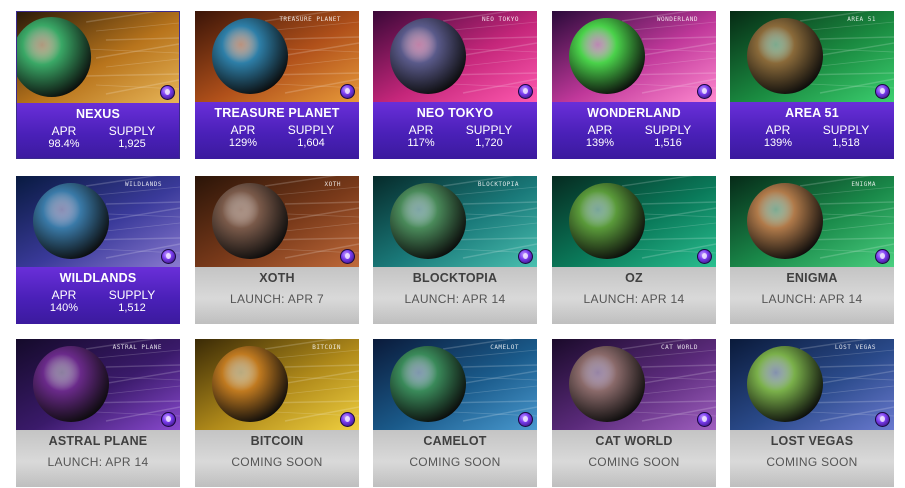  I want to click on planet-stats: APR 140% SUPPLY 1,512, so click(98, 302).